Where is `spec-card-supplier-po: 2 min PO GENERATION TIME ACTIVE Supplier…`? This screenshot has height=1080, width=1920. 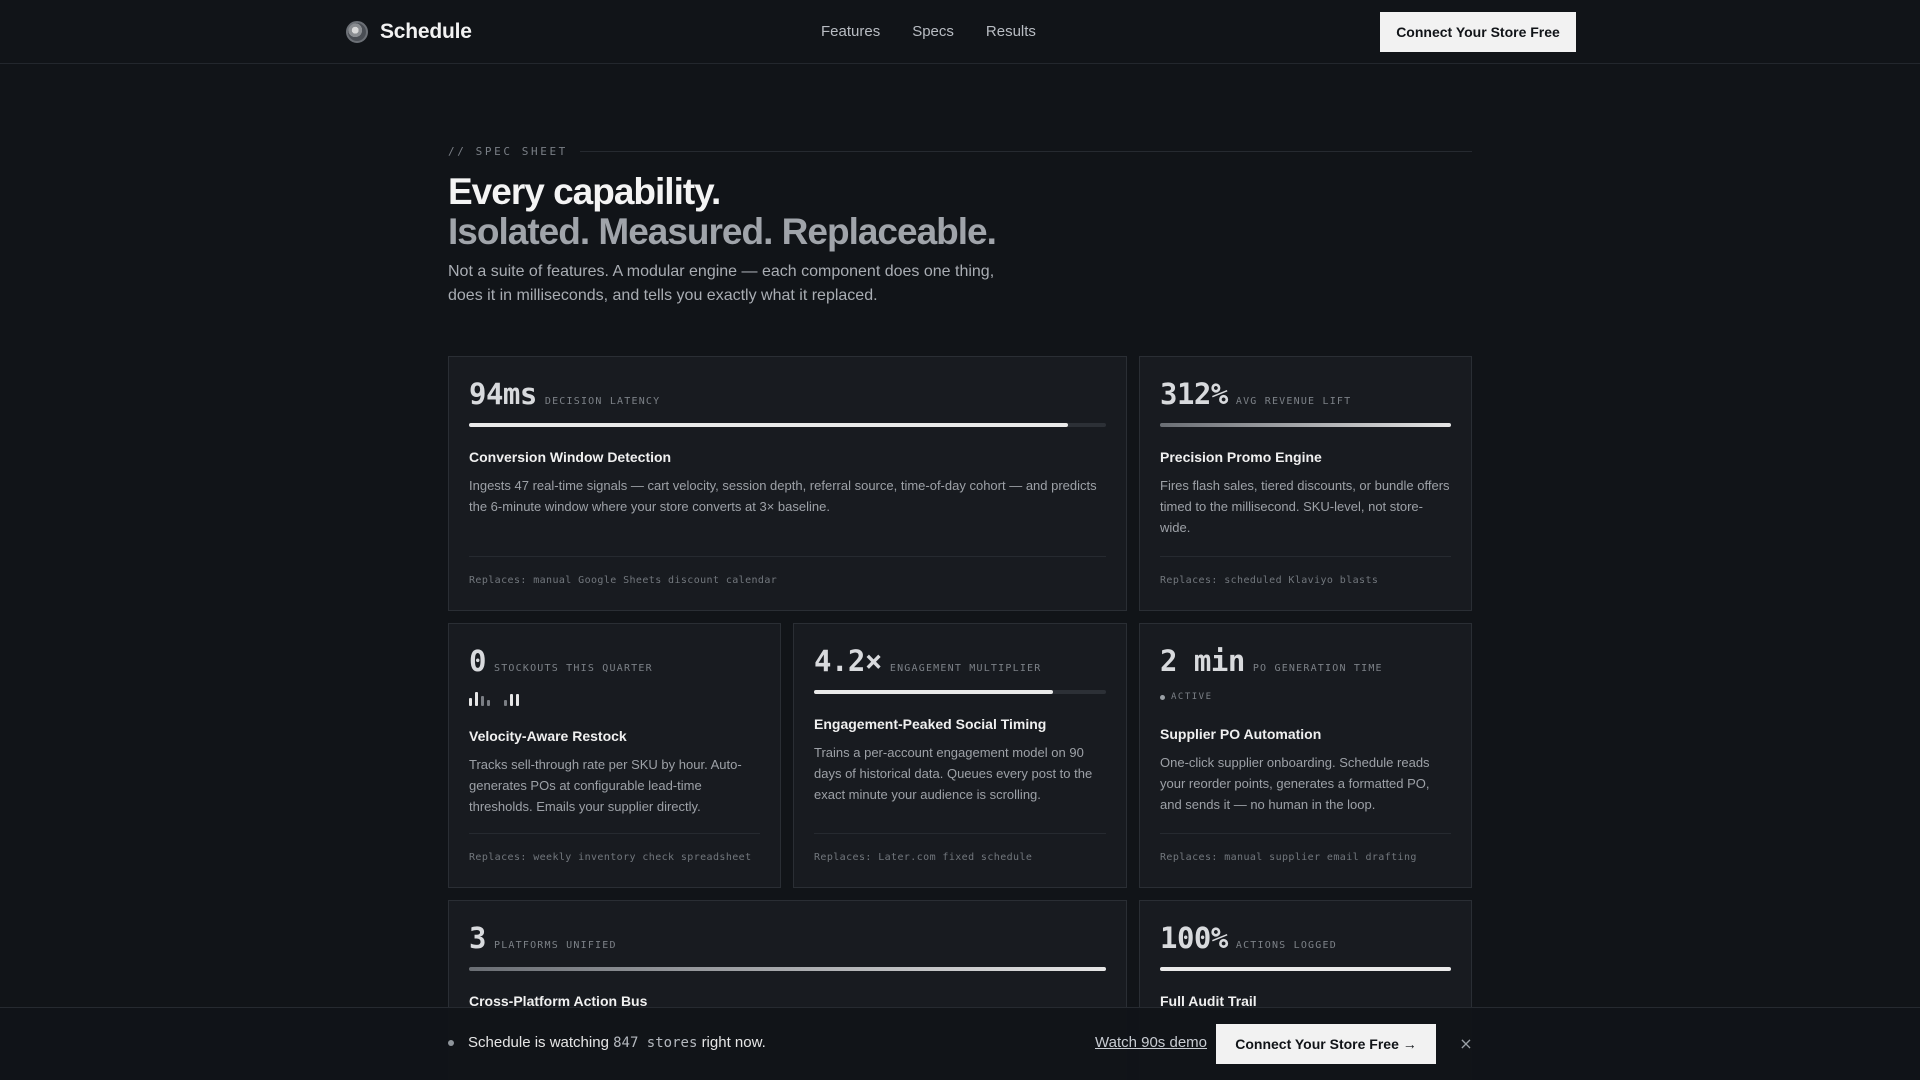
spec-card-supplier-po: 2 min PO GENERATION TIME ACTIVE Supplier… is located at coordinates (1305, 755).